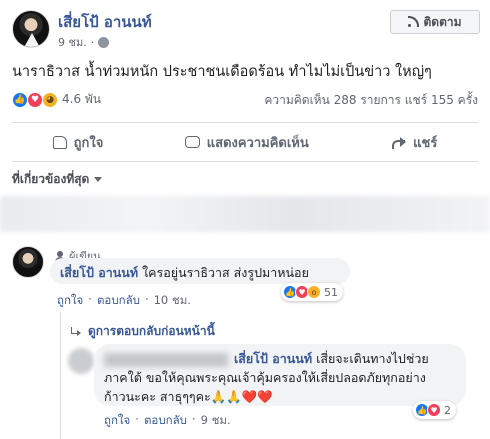 The height and width of the screenshot is (439, 490). Describe the element at coordinates (81, 361) in the screenshot. I see `reply-avatar` at that location.